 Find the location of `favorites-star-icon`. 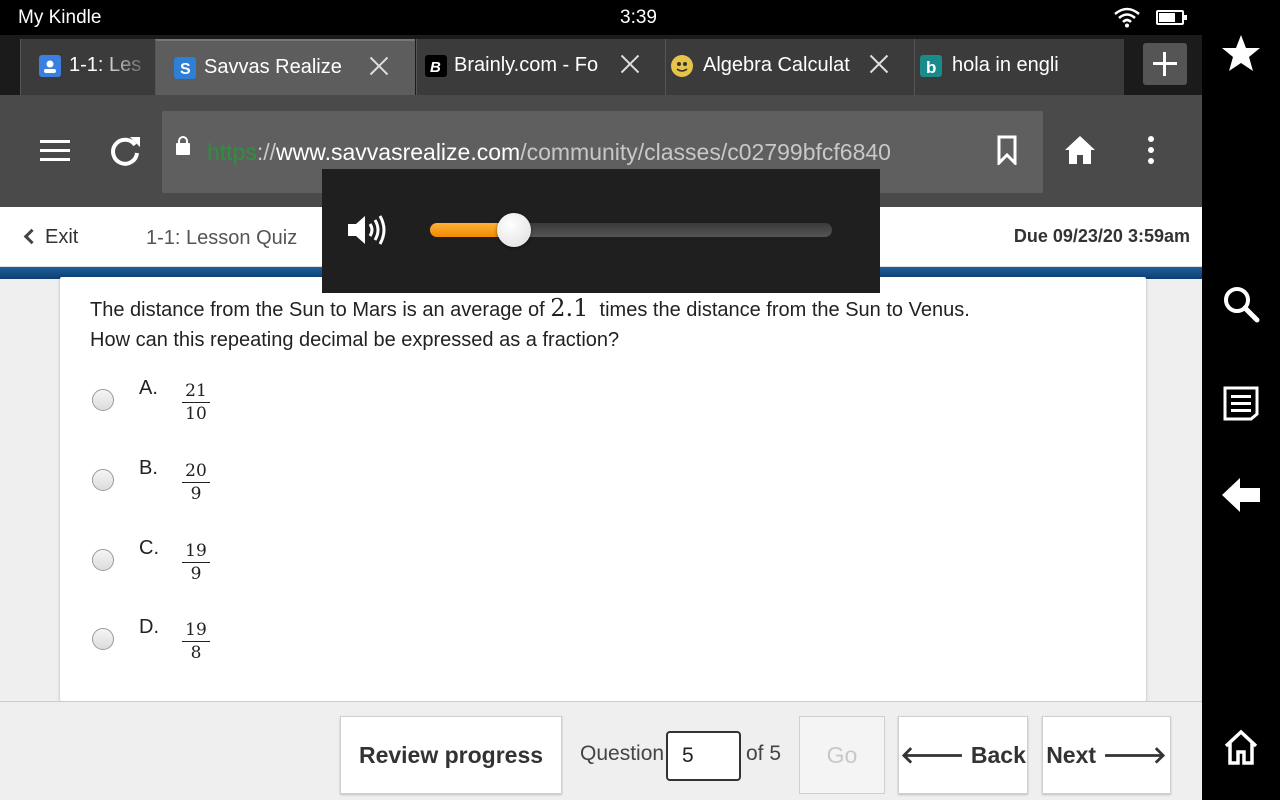

favorites-star-icon is located at coordinates (1241, 53).